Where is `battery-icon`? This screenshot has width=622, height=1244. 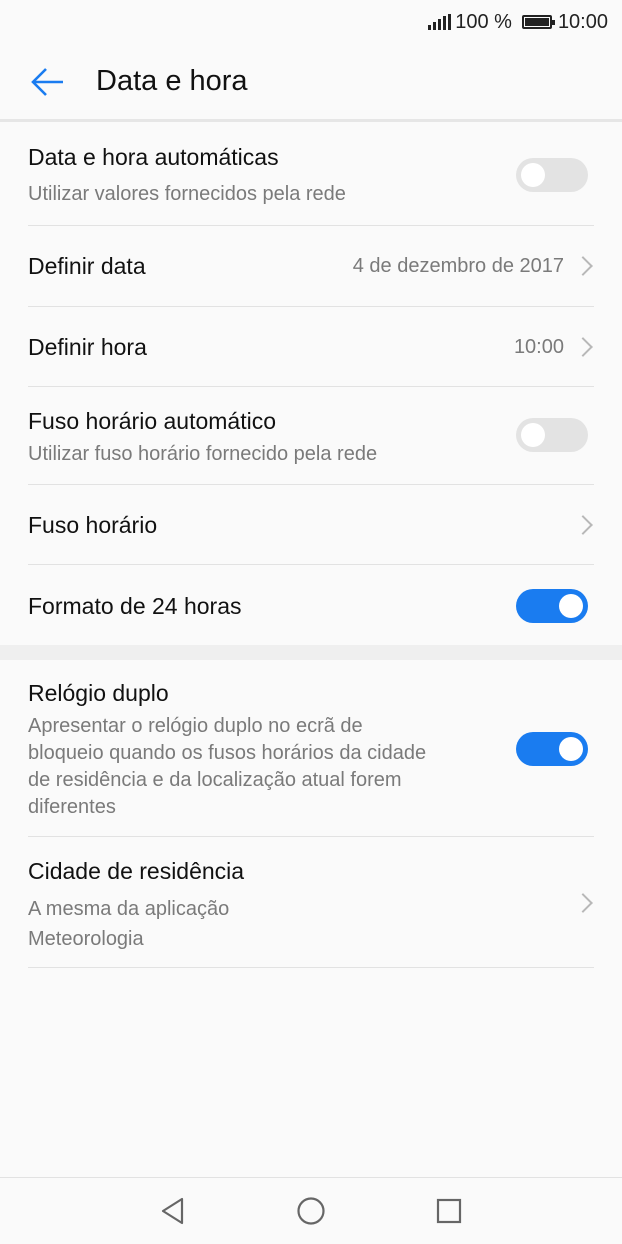 battery-icon is located at coordinates (538, 22).